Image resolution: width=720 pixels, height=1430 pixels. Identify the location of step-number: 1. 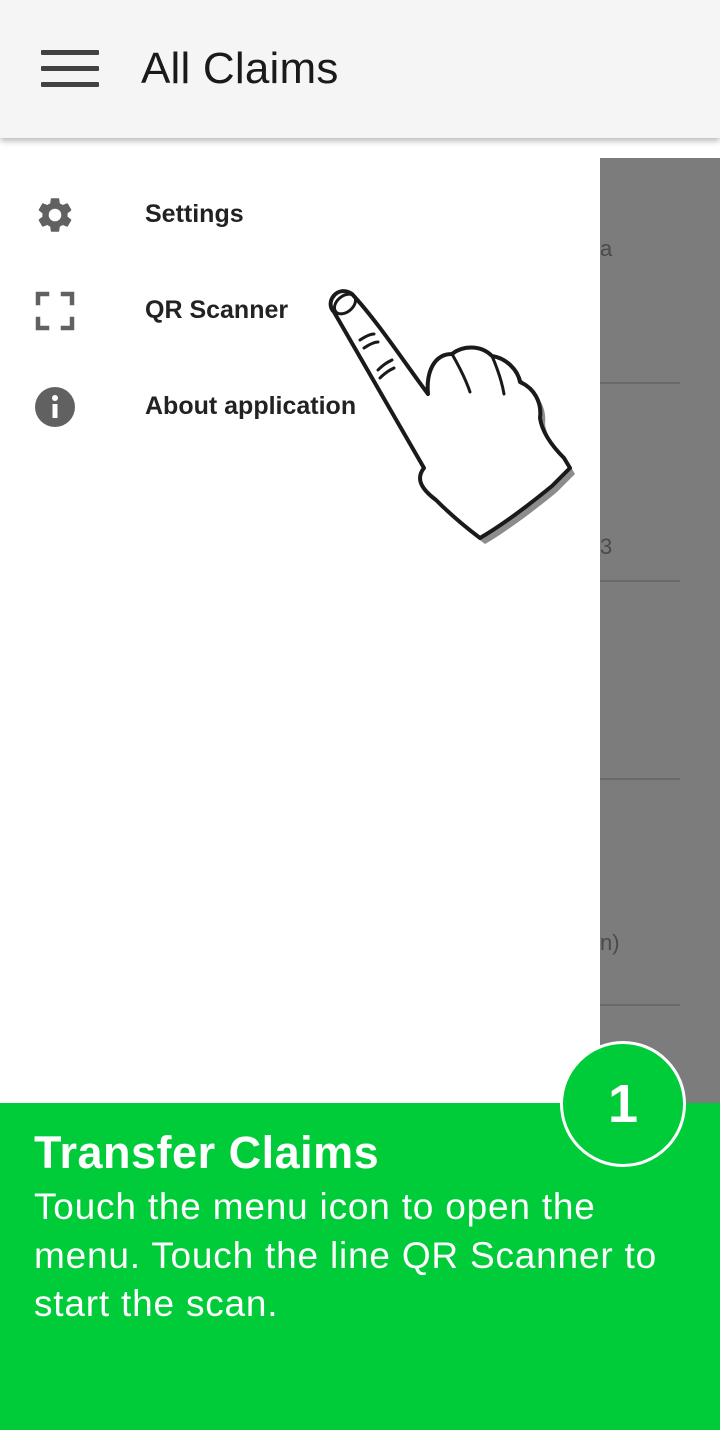
(623, 1104).